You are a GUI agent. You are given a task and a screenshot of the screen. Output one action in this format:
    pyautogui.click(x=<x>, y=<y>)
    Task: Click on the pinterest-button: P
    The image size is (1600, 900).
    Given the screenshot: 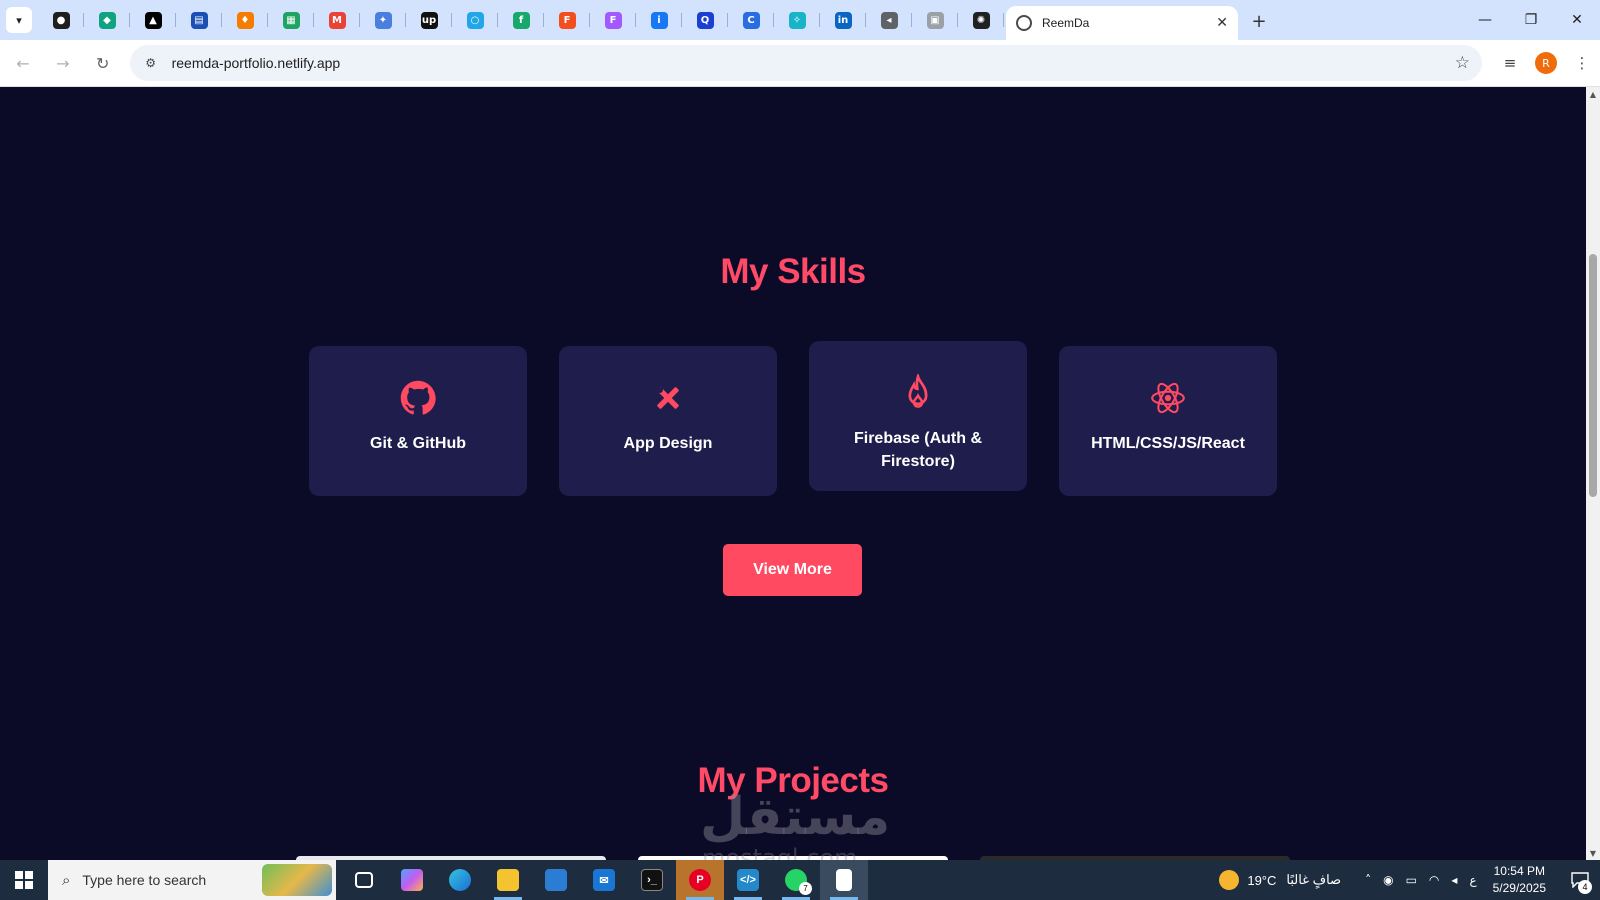 What is the action you would take?
    pyautogui.click(x=700, y=880)
    